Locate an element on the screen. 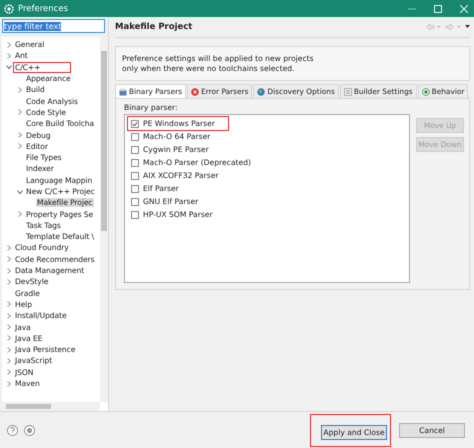  horizontal-scrollbar is located at coordinates (51, 406).